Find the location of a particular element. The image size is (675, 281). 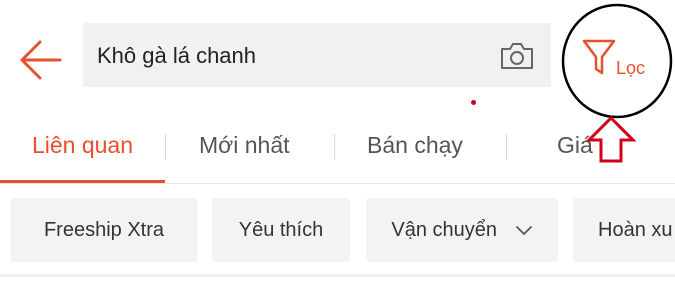

tab-label: Mới nhất is located at coordinates (244, 145).